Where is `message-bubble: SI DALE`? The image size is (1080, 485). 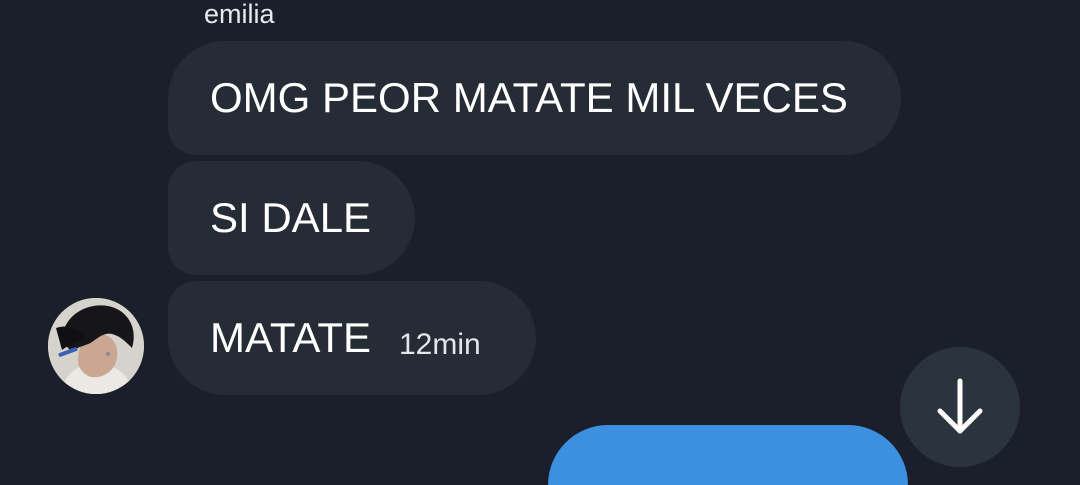
message-bubble: SI DALE is located at coordinates (291, 218).